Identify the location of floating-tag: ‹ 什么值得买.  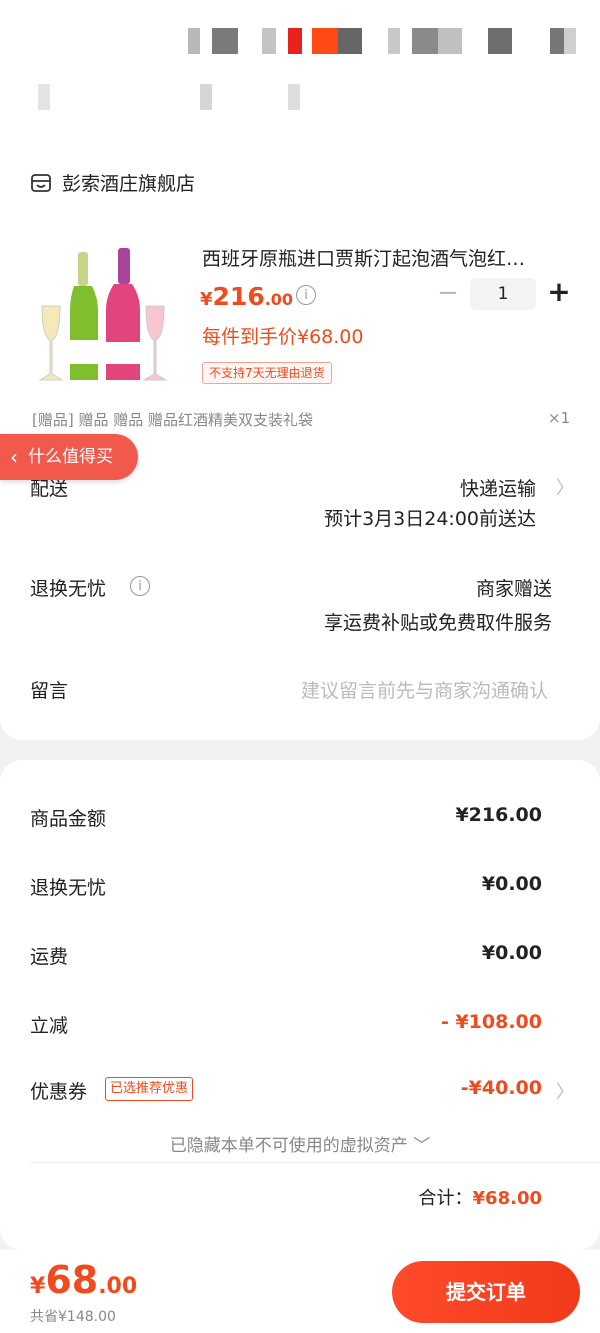
(69, 457).